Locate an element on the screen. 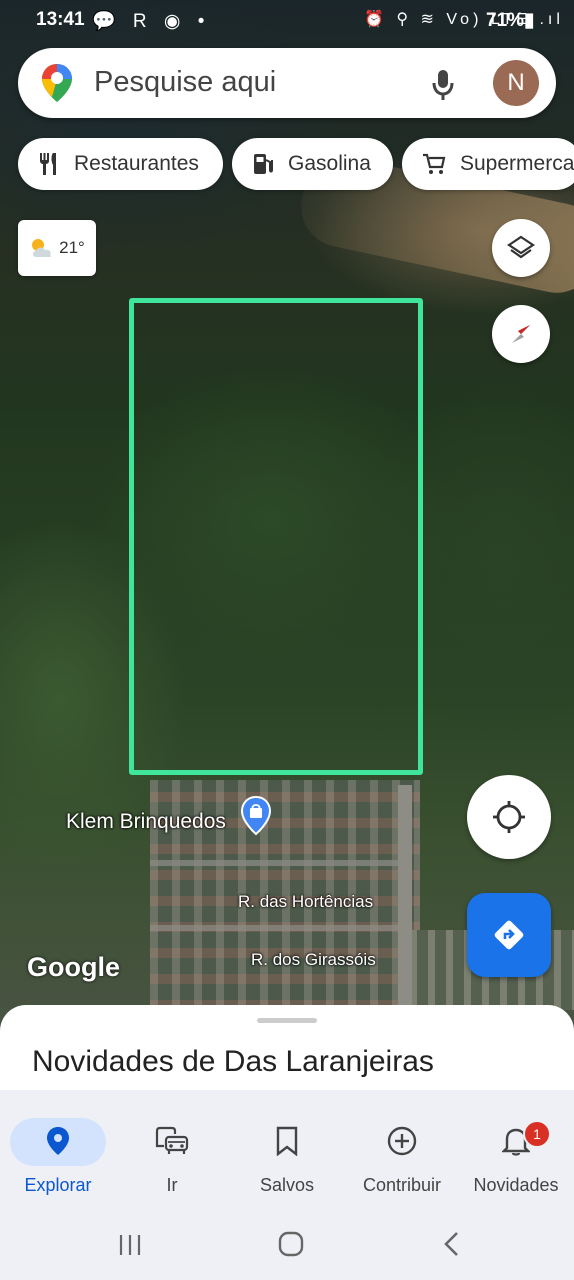  directions-icon is located at coordinates (509, 935).